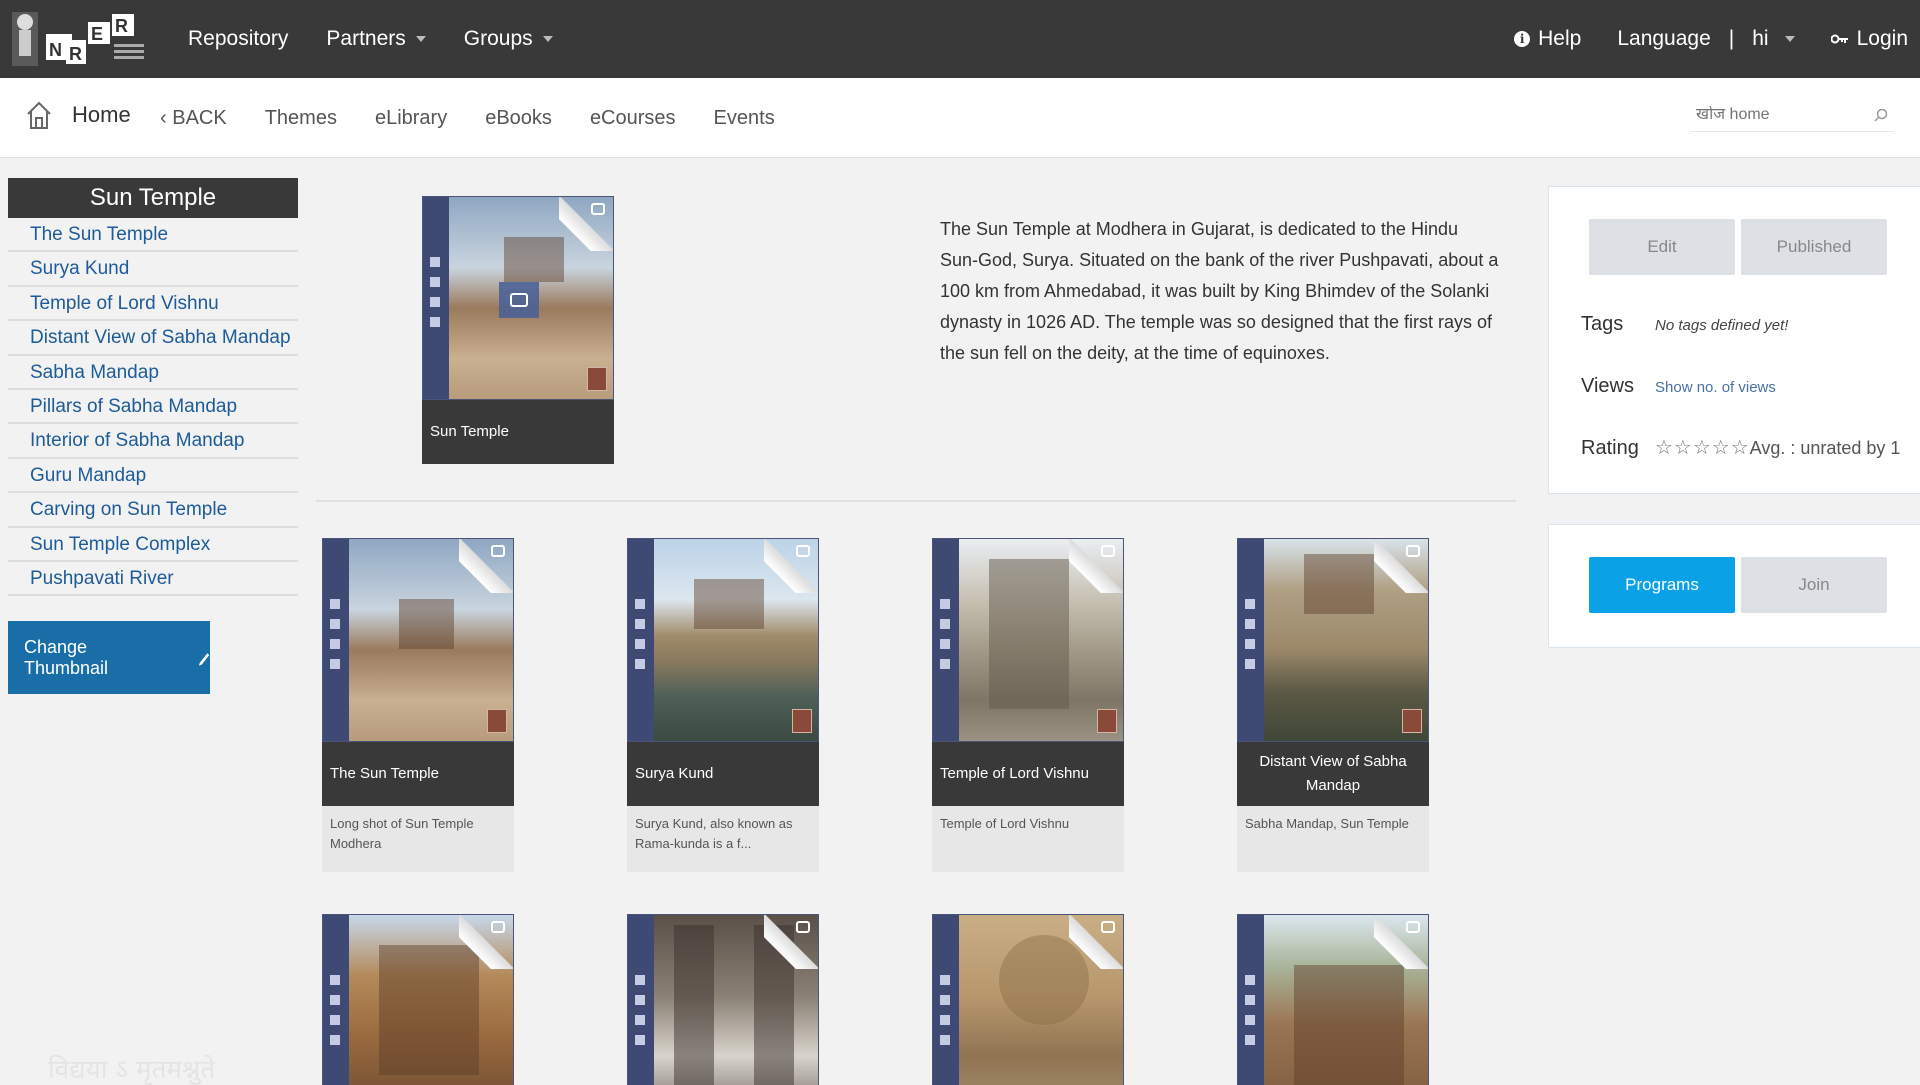 This screenshot has height=1085, width=1920. Describe the element at coordinates (1602, 324) in the screenshot. I see `tags-label: Tags` at that location.